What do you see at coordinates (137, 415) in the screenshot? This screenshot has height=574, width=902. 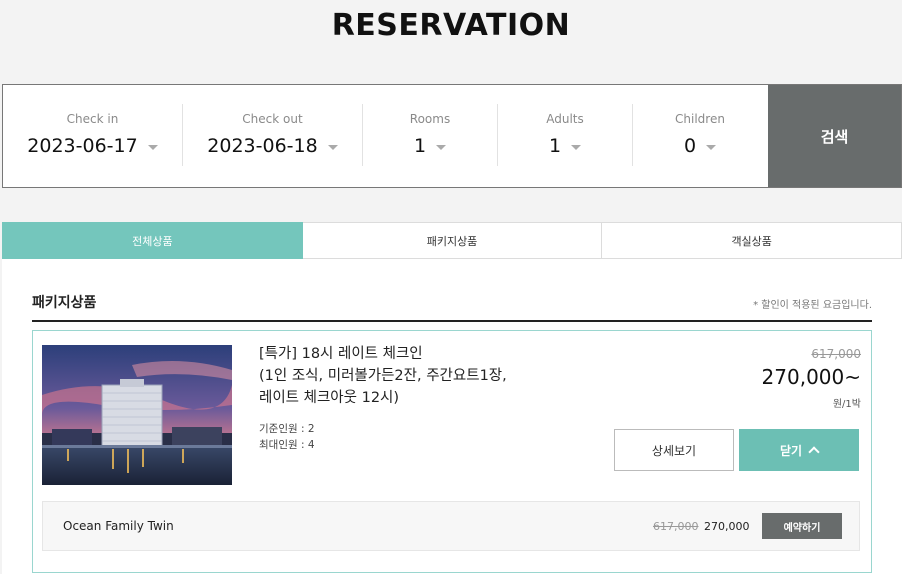 I see `hotel-photo` at bounding box center [137, 415].